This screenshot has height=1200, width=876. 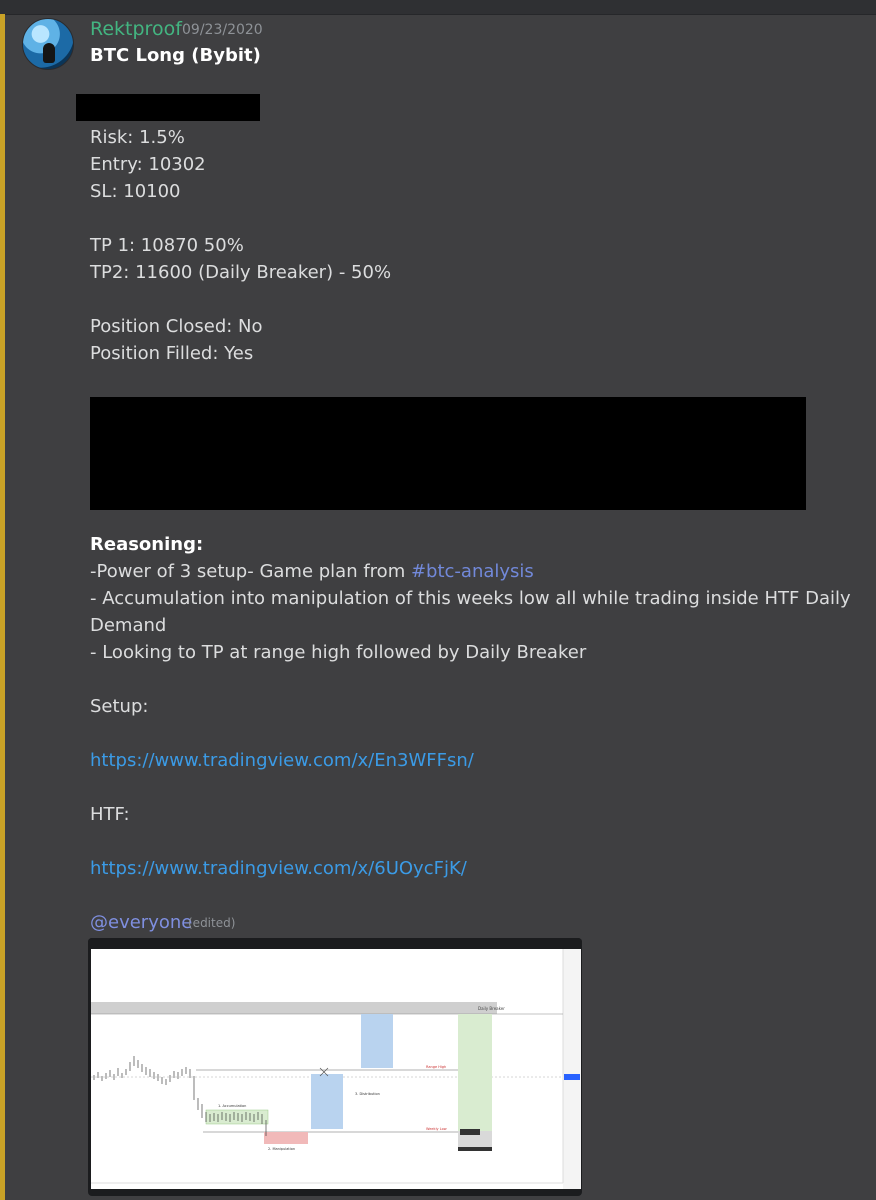 What do you see at coordinates (282, 760) in the screenshot?
I see `setup-link: https://www.tradingview.com/x/En3WFFsn/` at bounding box center [282, 760].